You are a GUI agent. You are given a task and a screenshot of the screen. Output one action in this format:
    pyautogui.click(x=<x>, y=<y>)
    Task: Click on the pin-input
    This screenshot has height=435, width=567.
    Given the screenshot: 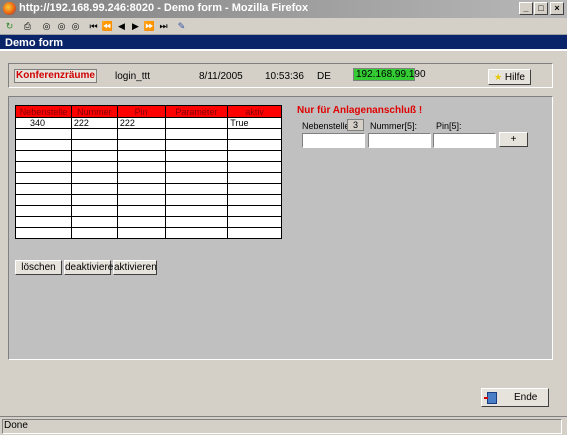 What is the action you would take?
    pyautogui.click(x=464, y=140)
    